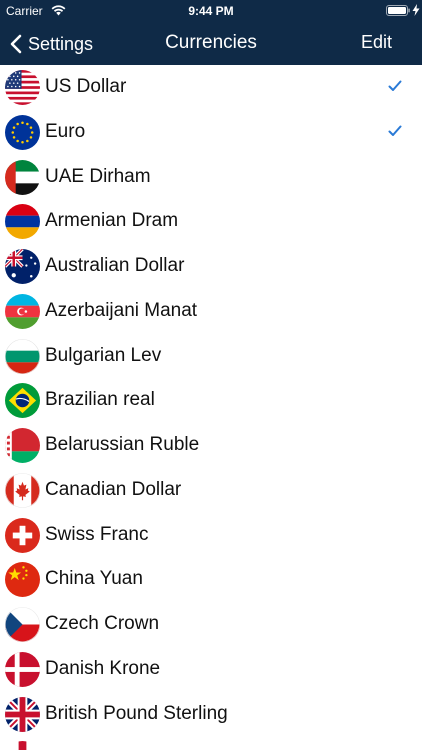 The image size is (422, 750). I want to click on currency-name: Czech Crown, so click(102, 623).